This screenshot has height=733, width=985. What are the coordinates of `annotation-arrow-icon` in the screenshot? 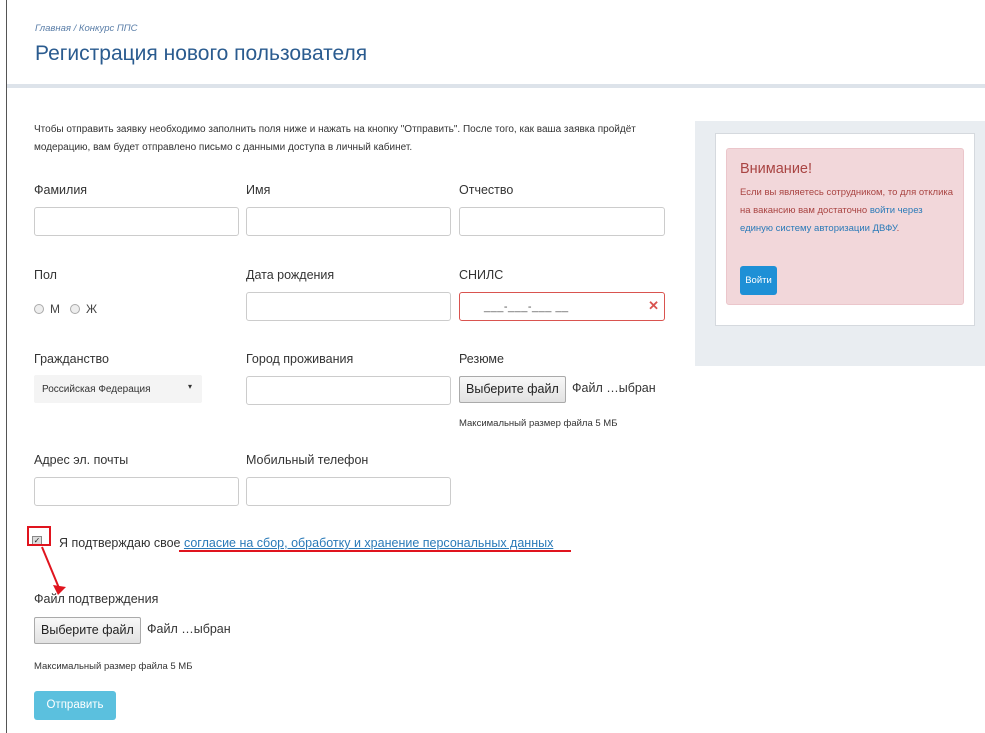 It's located at (53, 570).